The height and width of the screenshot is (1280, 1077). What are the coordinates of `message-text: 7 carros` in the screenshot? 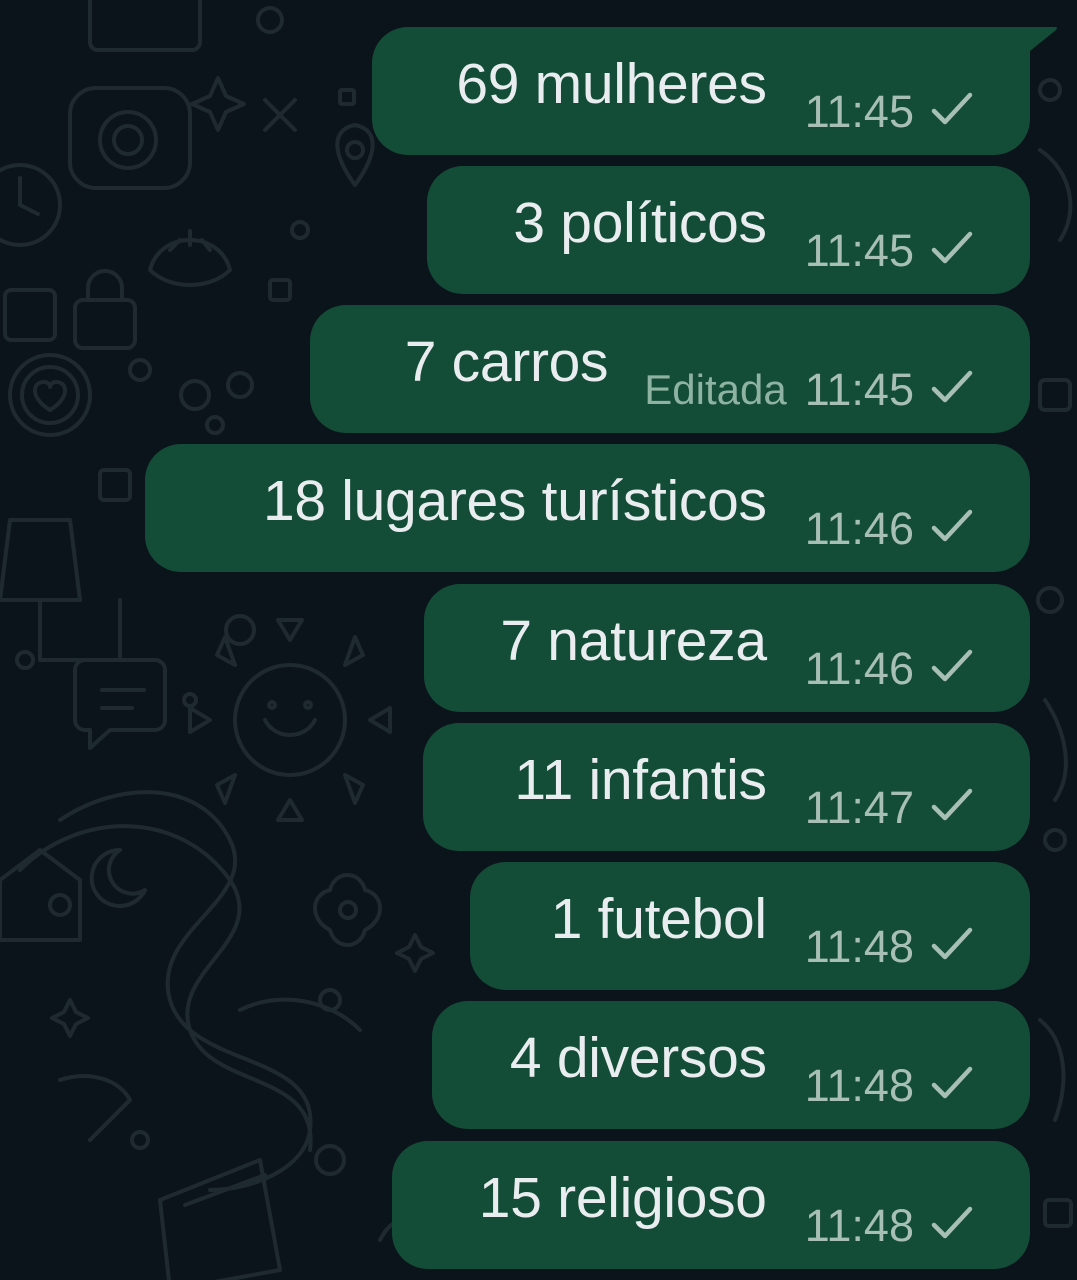 It's located at (506, 361).